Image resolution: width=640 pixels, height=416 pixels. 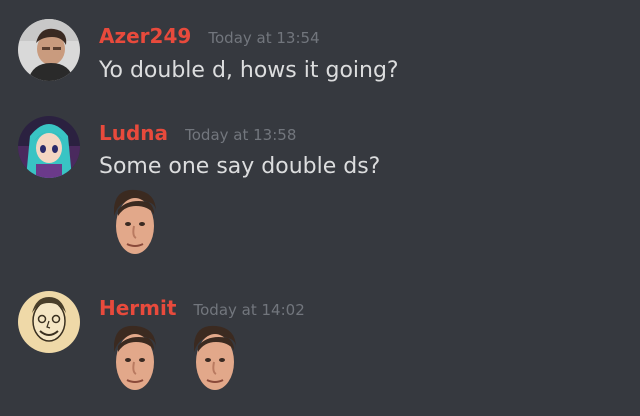 I want to click on username: Azer249, so click(x=145, y=36).